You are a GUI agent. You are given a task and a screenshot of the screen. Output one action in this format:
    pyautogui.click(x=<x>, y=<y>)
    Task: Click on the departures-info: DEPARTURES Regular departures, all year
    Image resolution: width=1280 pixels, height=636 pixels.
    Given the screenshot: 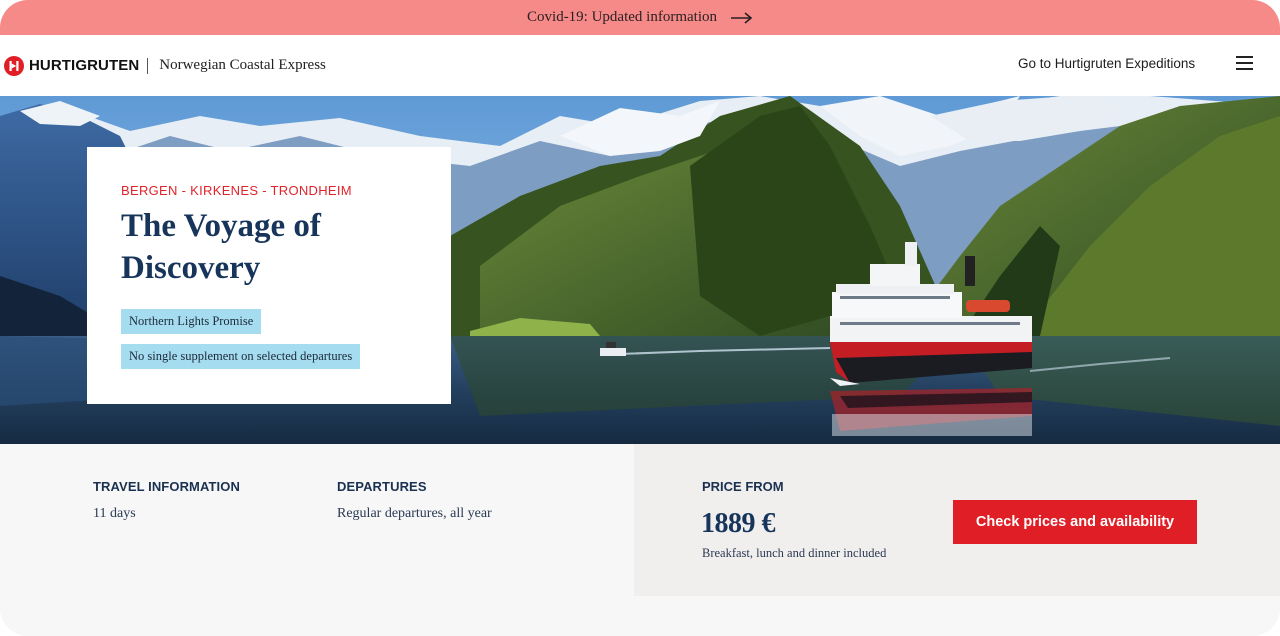 What is the action you would take?
    pyautogui.click(x=414, y=500)
    